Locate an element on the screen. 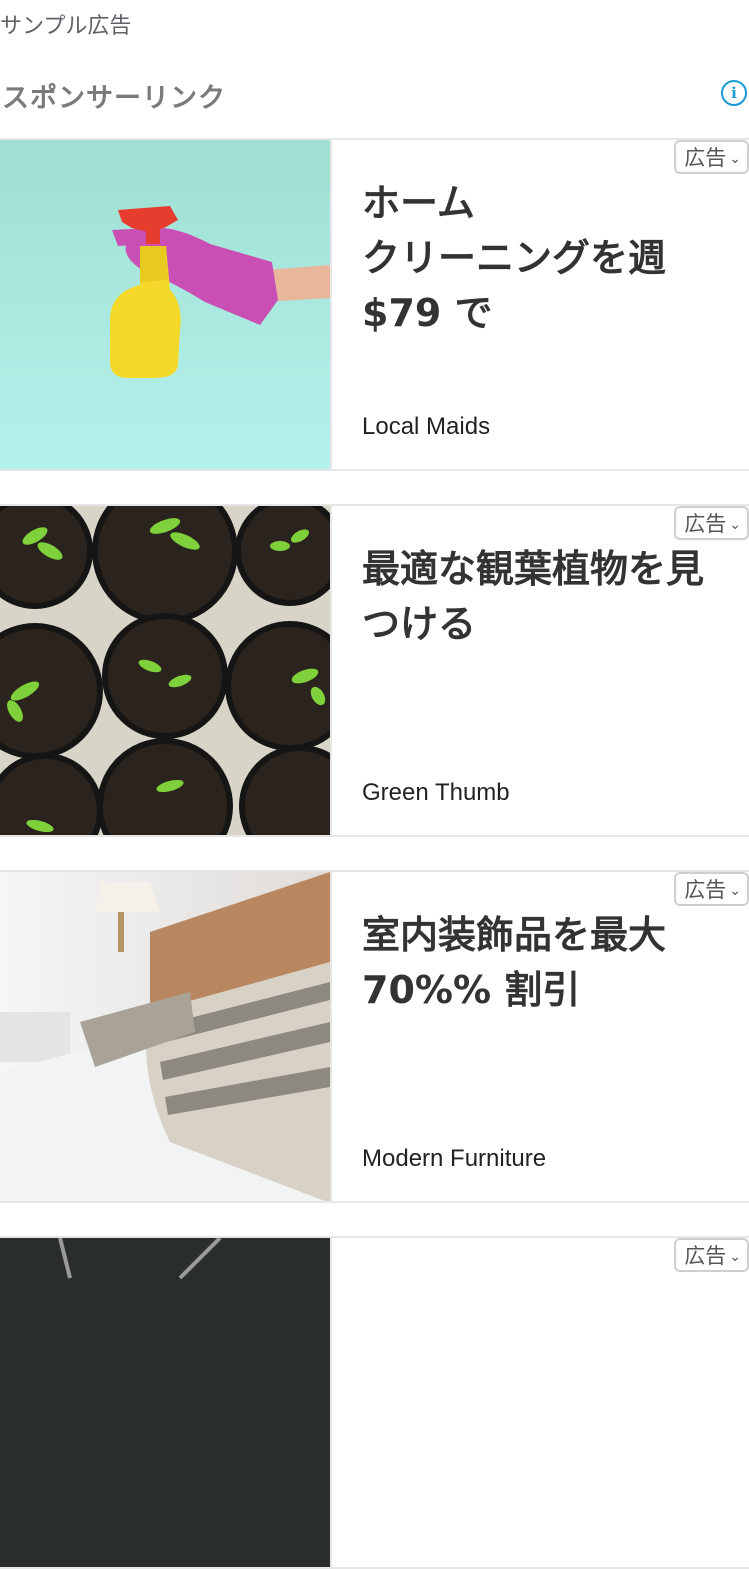 This screenshot has width=749, height=1569. ad-image-seedlings is located at coordinates (165, 670).